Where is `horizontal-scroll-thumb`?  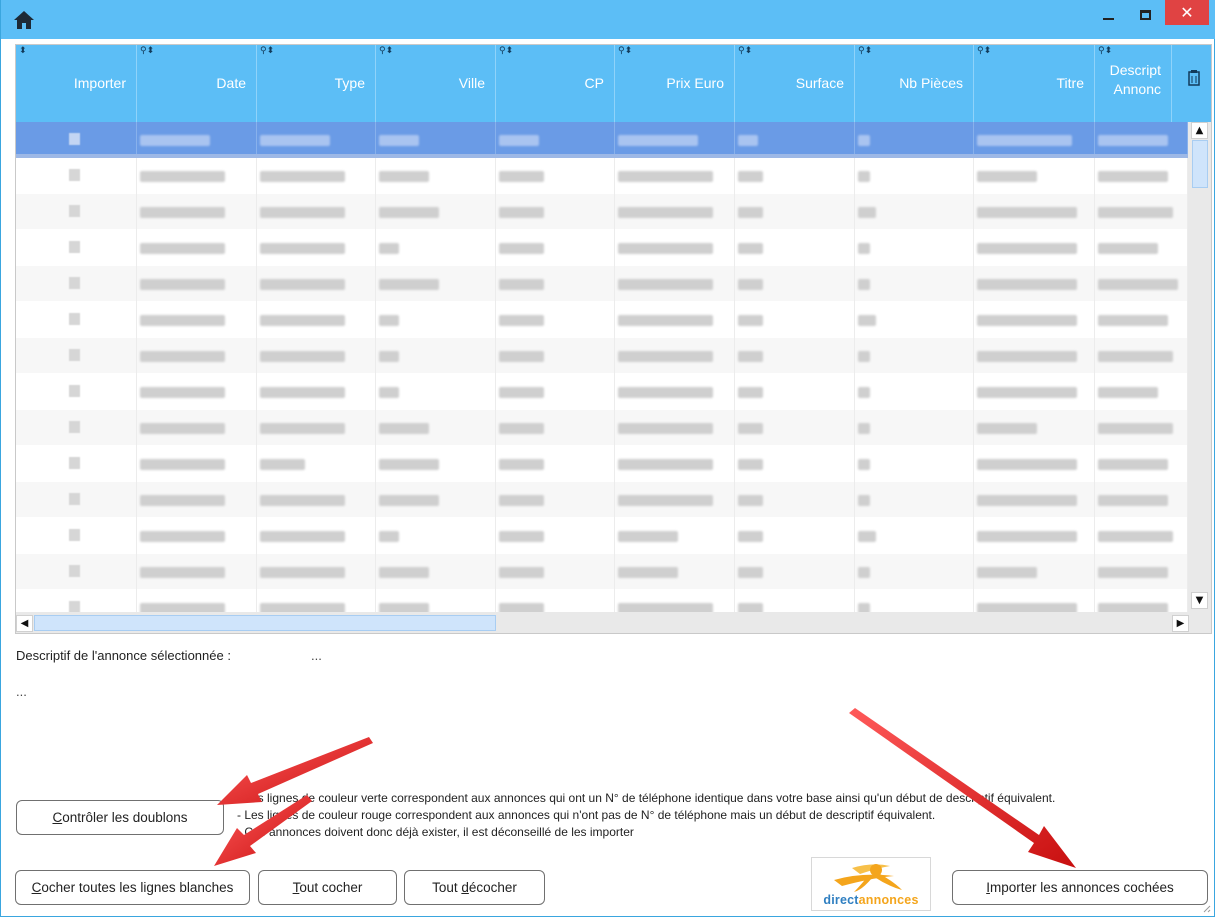
horizontal-scroll-thumb is located at coordinates (265, 623).